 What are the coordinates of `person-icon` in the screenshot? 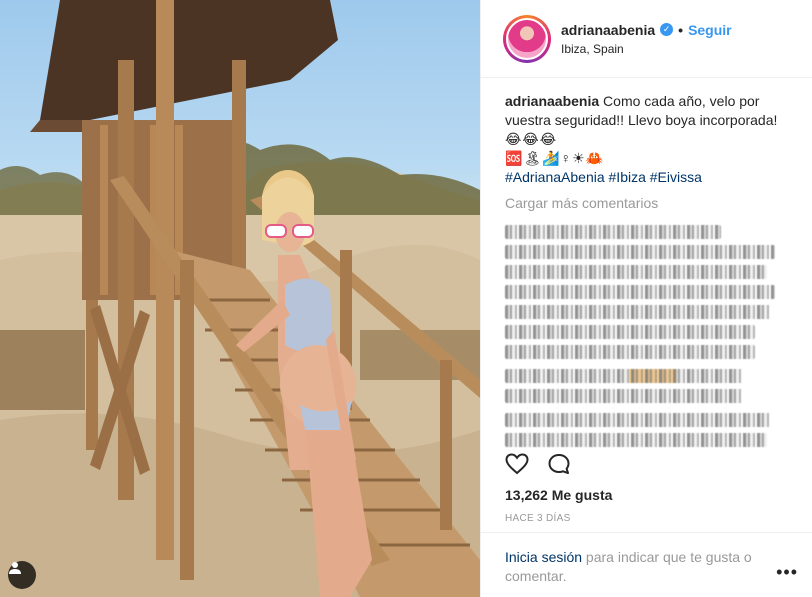 It's located at (15, 568).